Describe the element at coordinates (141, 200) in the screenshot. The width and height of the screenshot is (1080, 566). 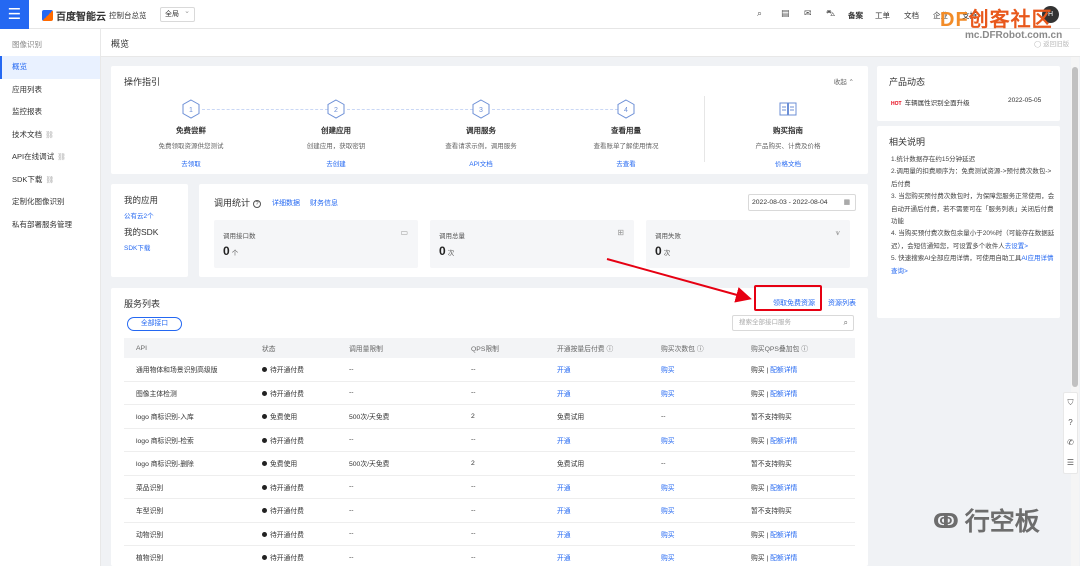
I see `my-app-title: 我的应用` at that location.